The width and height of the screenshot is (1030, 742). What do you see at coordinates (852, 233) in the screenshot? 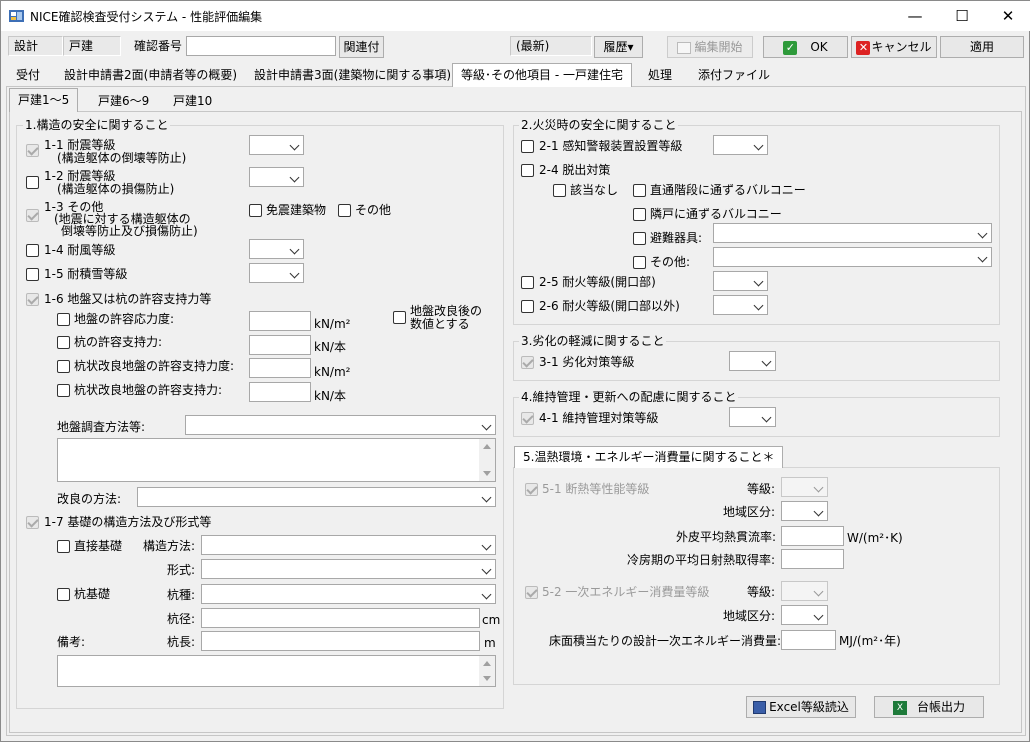
I see `escape-device-select` at bounding box center [852, 233].